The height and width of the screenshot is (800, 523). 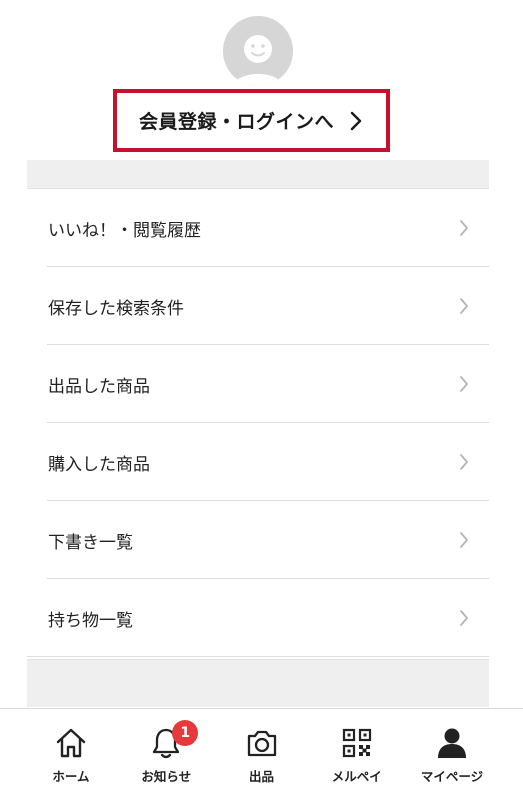 I want to click on menu-item-label: 出品した商品, so click(x=99, y=386).